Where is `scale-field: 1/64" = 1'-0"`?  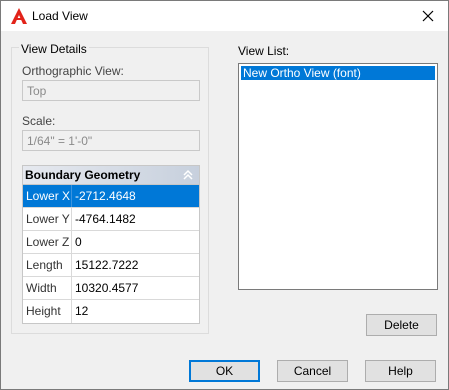
scale-field: 1/64" = 1'-0" is located at coordinates (111, 140).